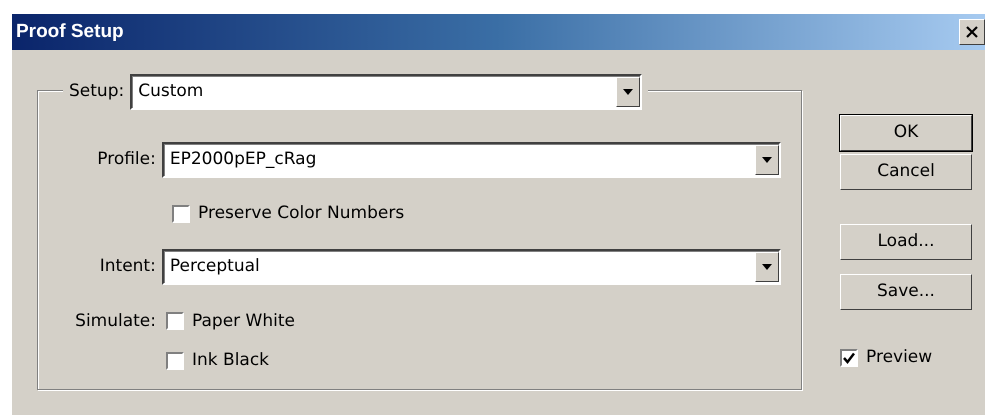 Image resolution: width=985 pixels, height=415 pixels. What do you see at coordinates (215, 266) in the screenshot?
I see `dropdown-value: Perceptual` at bounding box center [215, 266].